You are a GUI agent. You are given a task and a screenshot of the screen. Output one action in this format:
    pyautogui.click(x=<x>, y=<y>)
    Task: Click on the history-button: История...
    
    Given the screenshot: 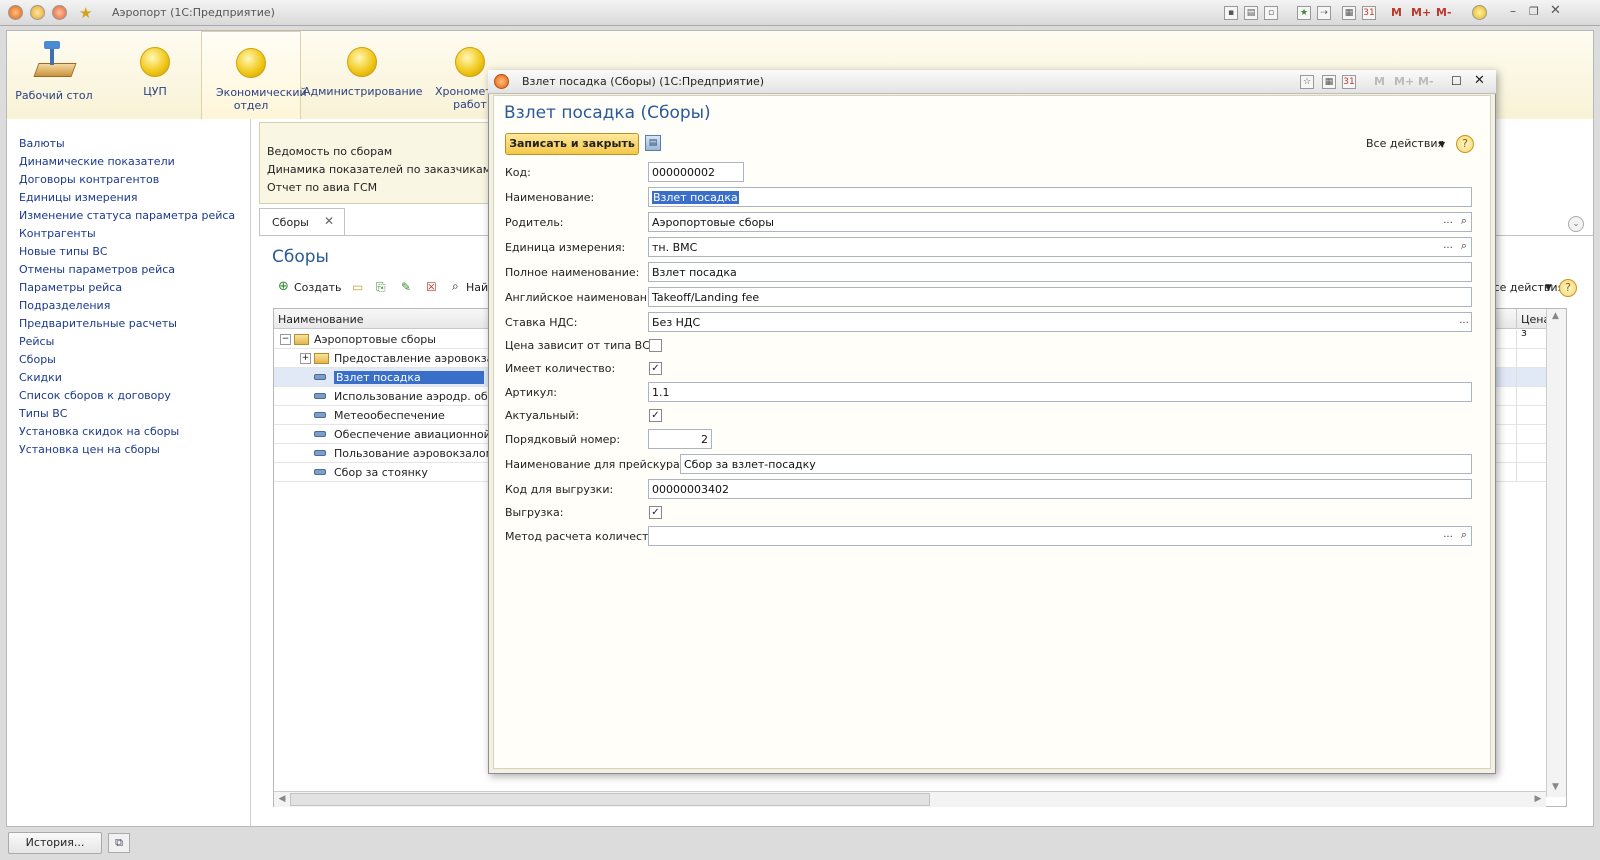 What is the action you would take?
    pyautogui.click(x=55, y=843)
    